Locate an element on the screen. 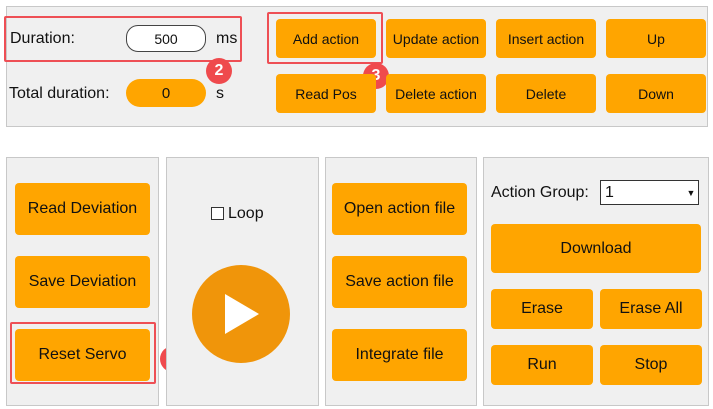 This screenshot has width=713, height=409. integrate-file-button: Integrate file is located at coordinates (399, 355).